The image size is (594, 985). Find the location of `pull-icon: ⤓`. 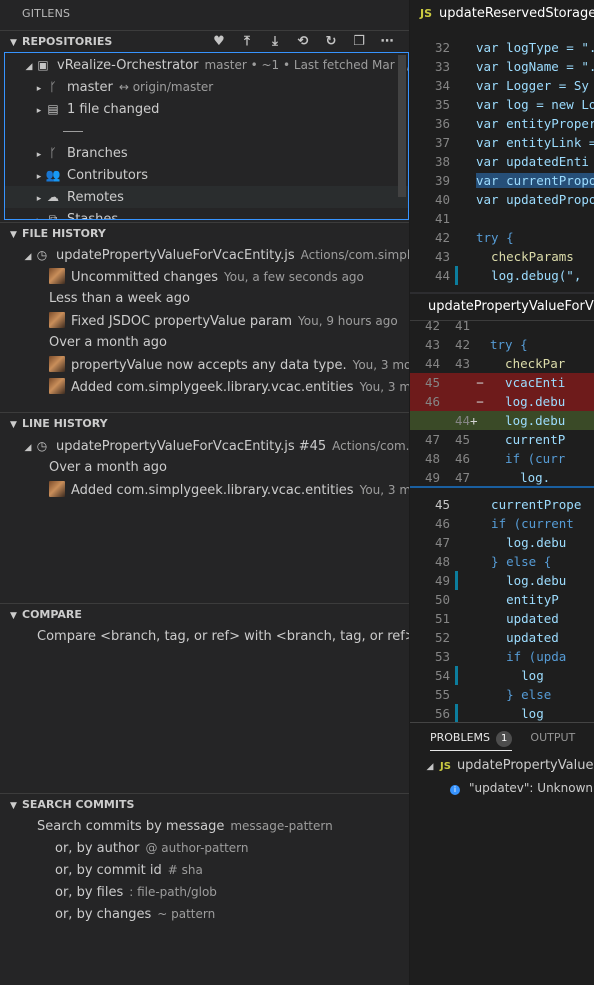

pull-icon: ⤓ is located at coordinates (275, 42).